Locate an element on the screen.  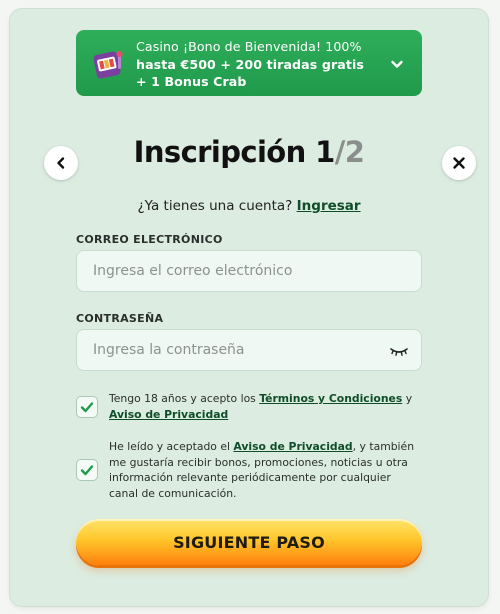
email-field-wrapper is located at coordinates (249, 271).